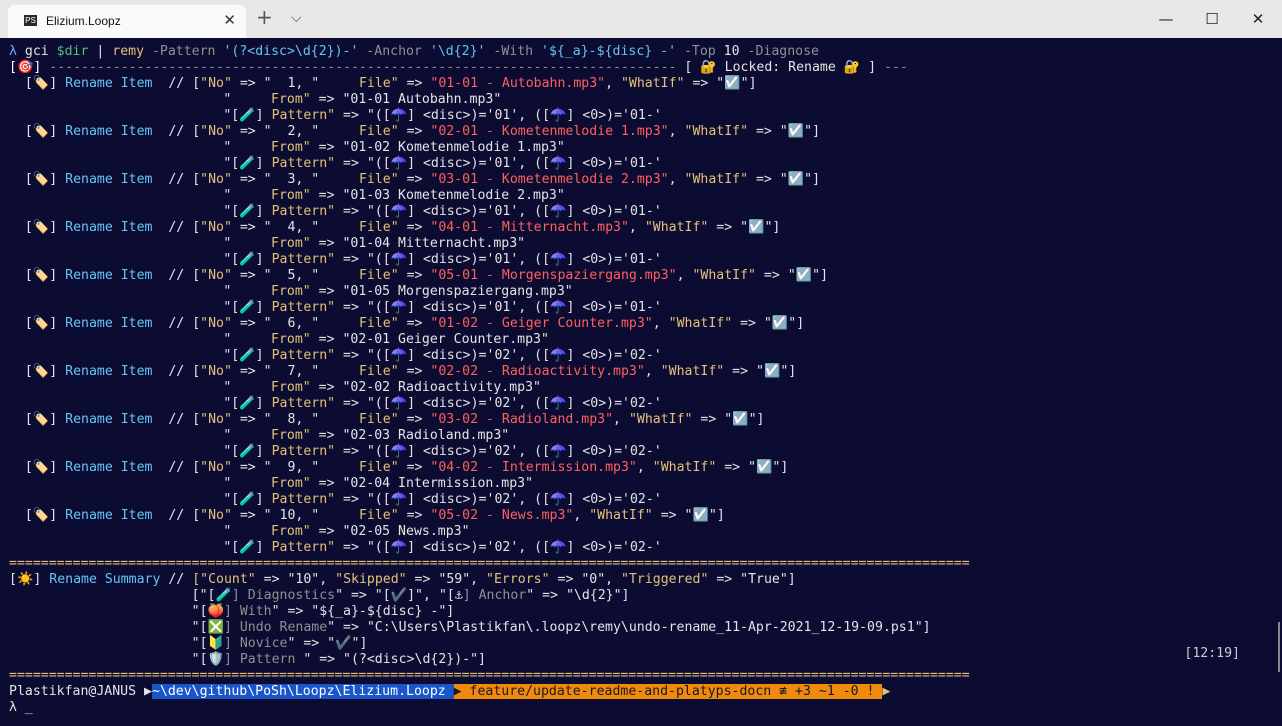 Image resolution: width=1282 pixels, height=726 pixels. What do you see at coordinates (287, 195) in the screenshot?
I see `from-line: " From" => "01-03 Kometenmelodie 2.mp3"` at bounding box center [287, 195].